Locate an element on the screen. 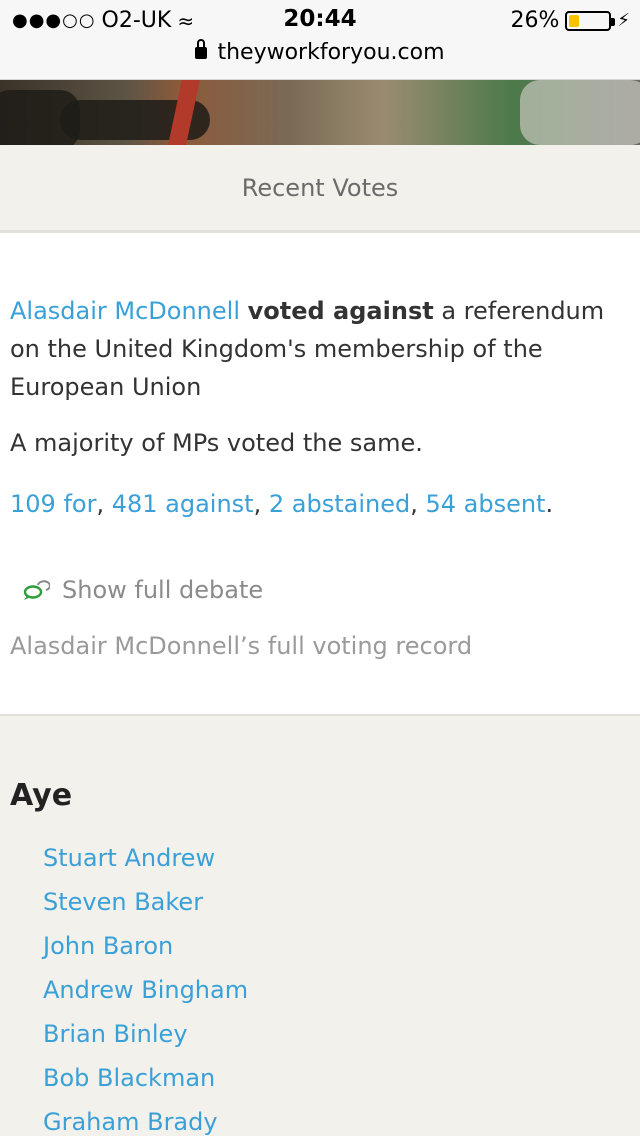  full-voting-record-link: Alasdair McDonnell’s full voting record is located at coordinates (241, 646).